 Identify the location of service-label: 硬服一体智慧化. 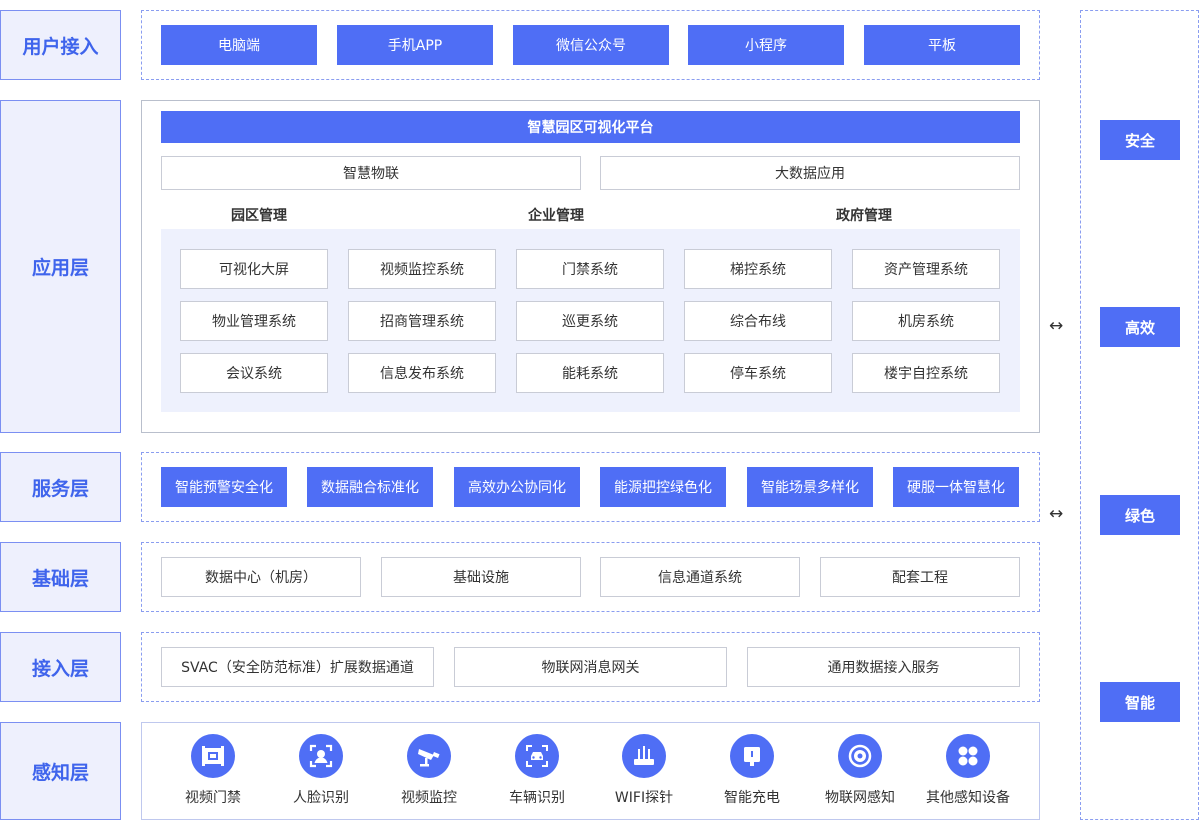
(956, 488).